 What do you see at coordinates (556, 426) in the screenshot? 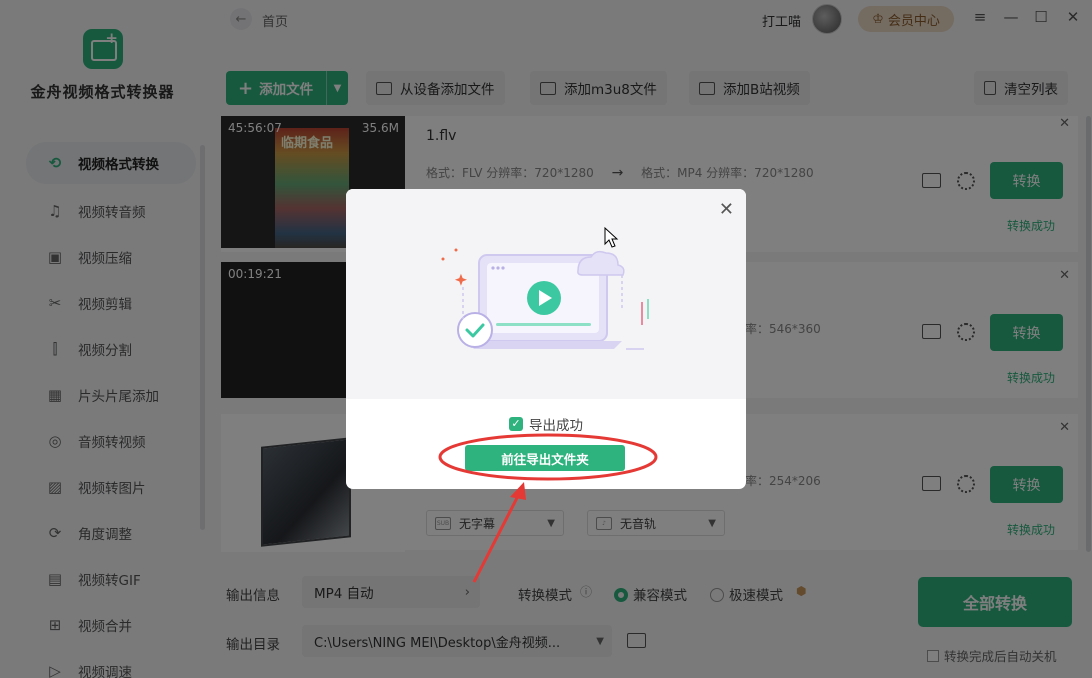
I see `export-status-label: 导出成功` at bounding box center [556, 426].